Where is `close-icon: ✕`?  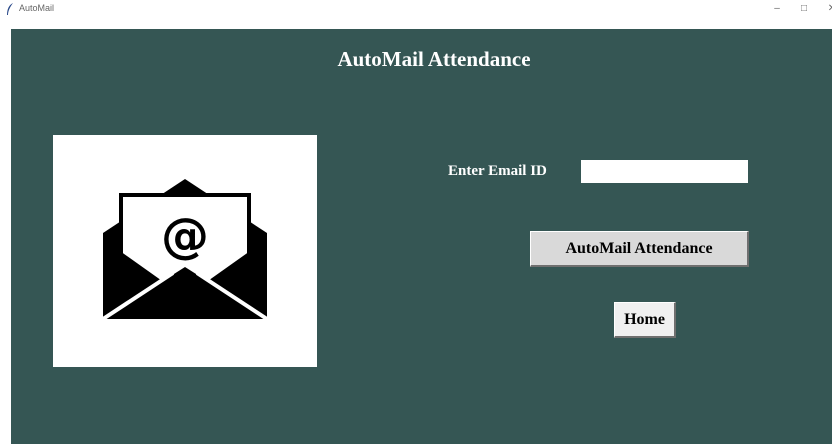
close-icon: ✕ is located at coordinates (828, 9).